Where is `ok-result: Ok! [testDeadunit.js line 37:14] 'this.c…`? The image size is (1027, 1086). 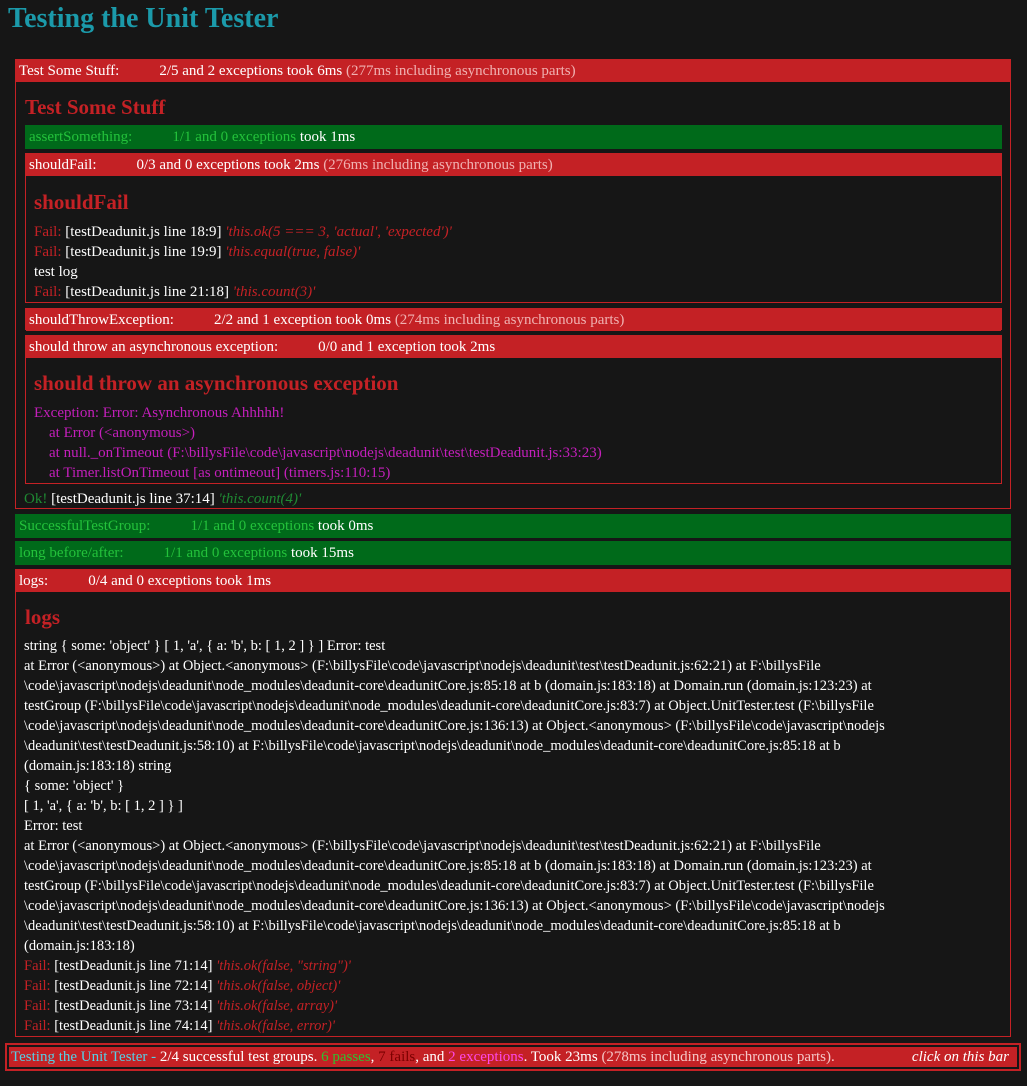 ok-result: Ok! [testDeadunit.js line 37:14] 'this.c… is located at coordinates (163, 499).